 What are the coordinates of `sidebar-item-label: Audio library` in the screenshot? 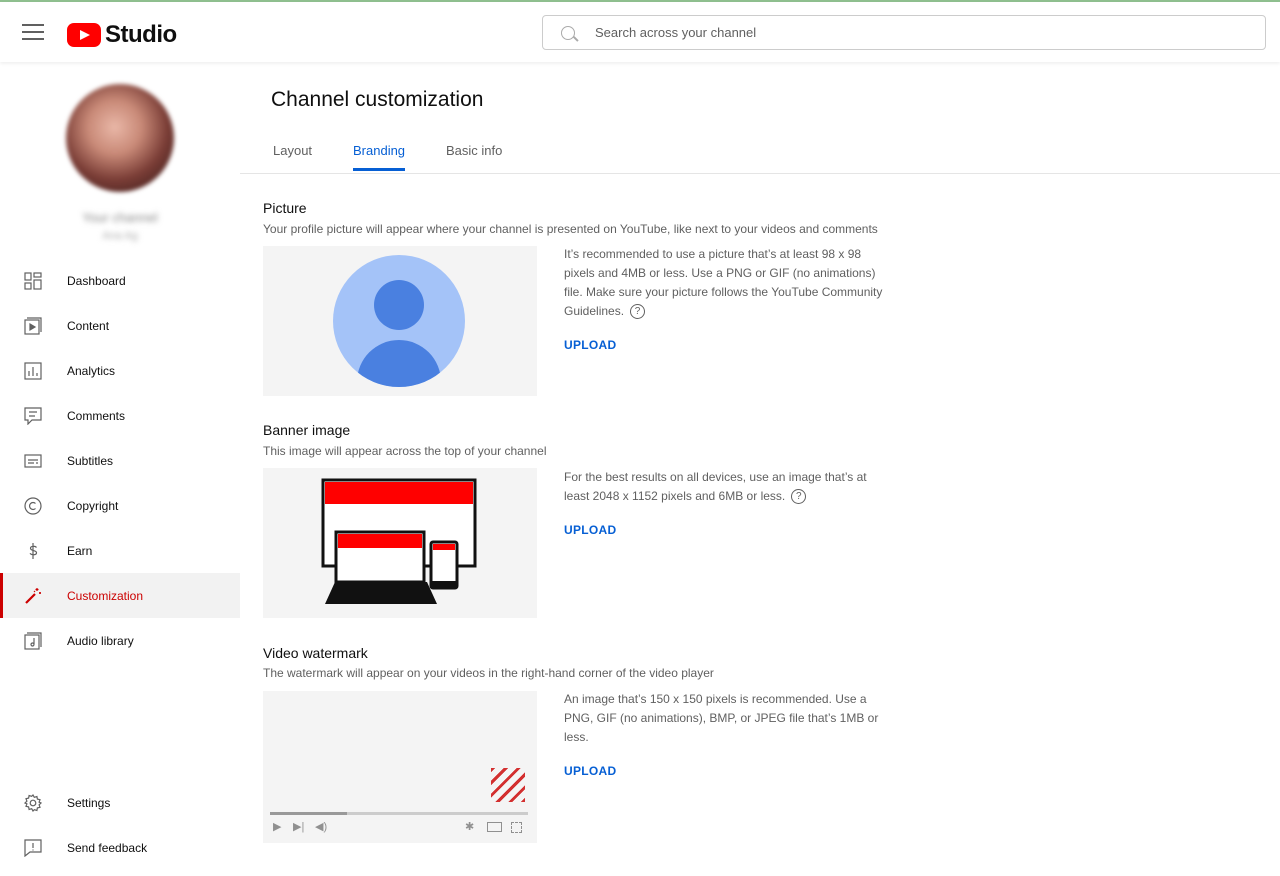 It's located at (100, 640).